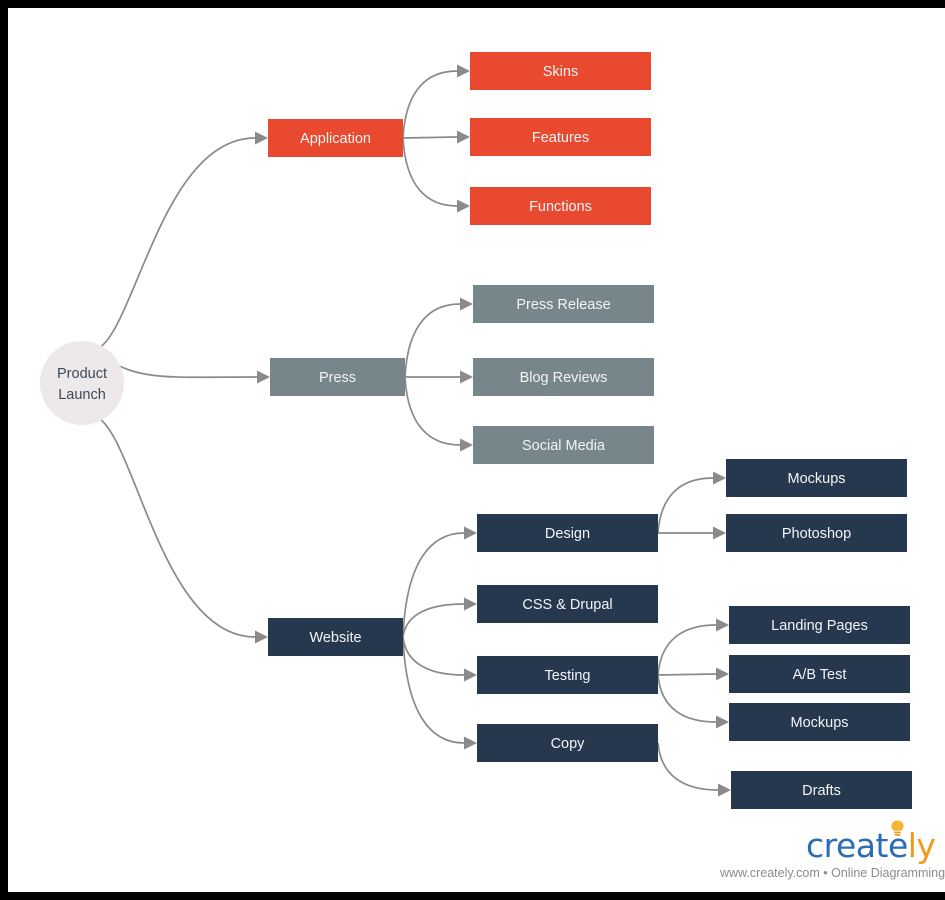 The height and width of the screenshot is (900, 945). I want to click on node-ab-test: A/B Test, so click(819, 674).